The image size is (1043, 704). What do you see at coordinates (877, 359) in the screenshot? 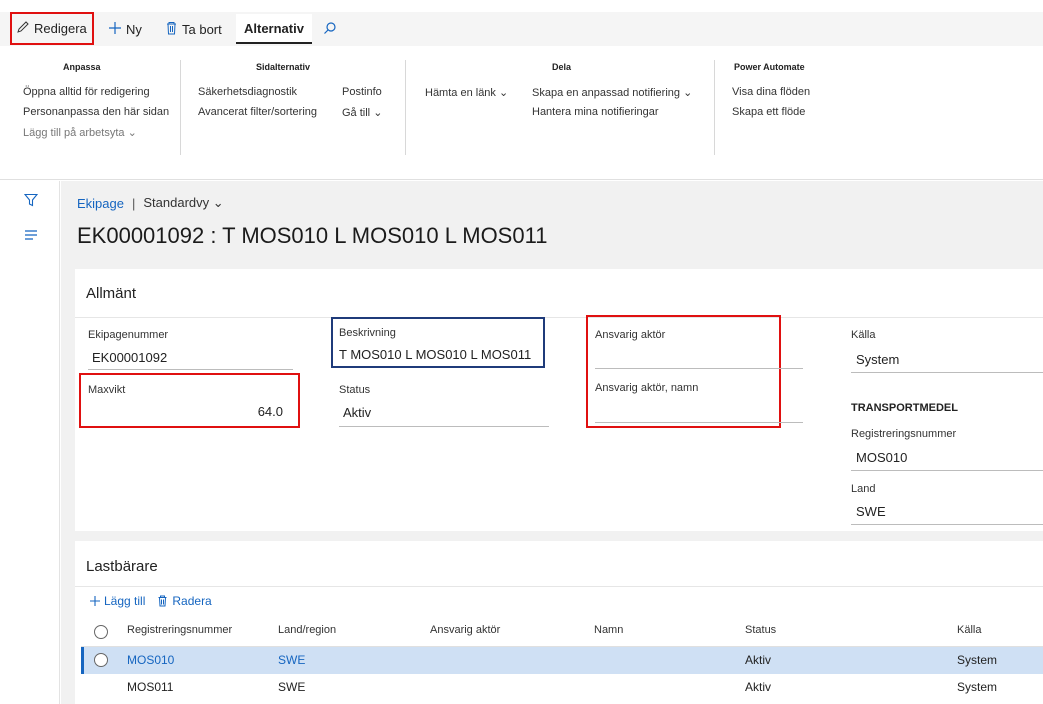
I see `kalla-field: System` at bounding box center [877, 359].